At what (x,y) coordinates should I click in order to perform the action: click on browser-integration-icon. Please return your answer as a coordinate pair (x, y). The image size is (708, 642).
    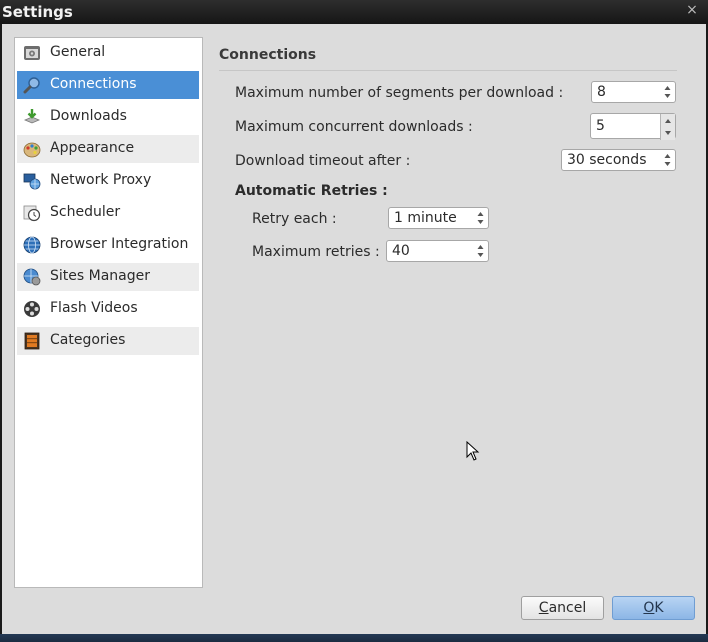
    Looking at the image, I should click on (32, 245).